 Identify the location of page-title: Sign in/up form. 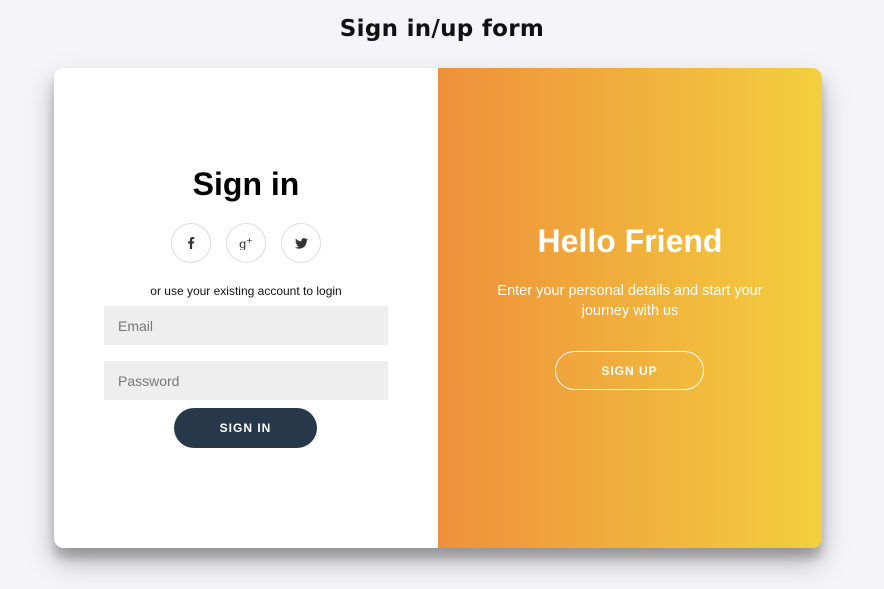
(442, 29).